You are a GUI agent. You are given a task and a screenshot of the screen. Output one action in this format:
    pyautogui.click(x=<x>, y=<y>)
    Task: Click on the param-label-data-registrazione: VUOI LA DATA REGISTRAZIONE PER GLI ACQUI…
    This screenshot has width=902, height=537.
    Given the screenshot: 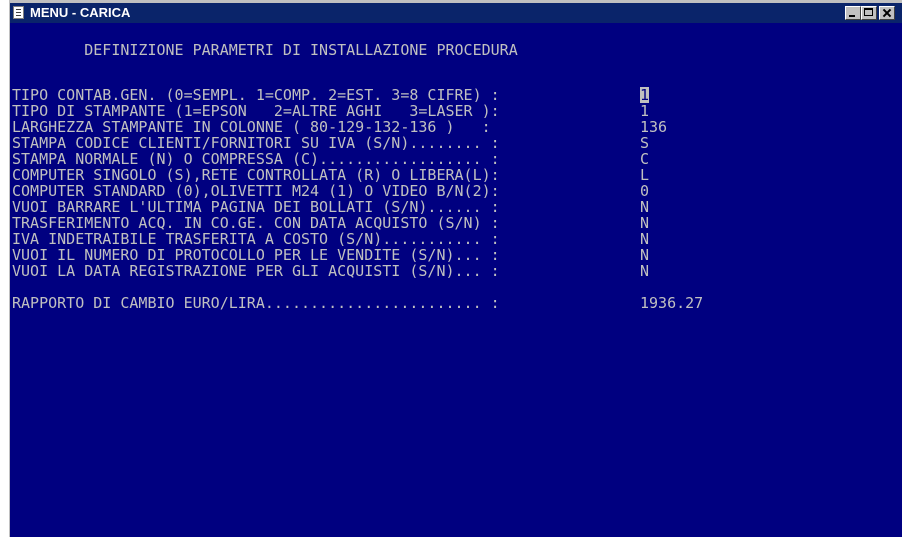 What is the action you would take?
    pyautogui.click(x=256, y=271)
    